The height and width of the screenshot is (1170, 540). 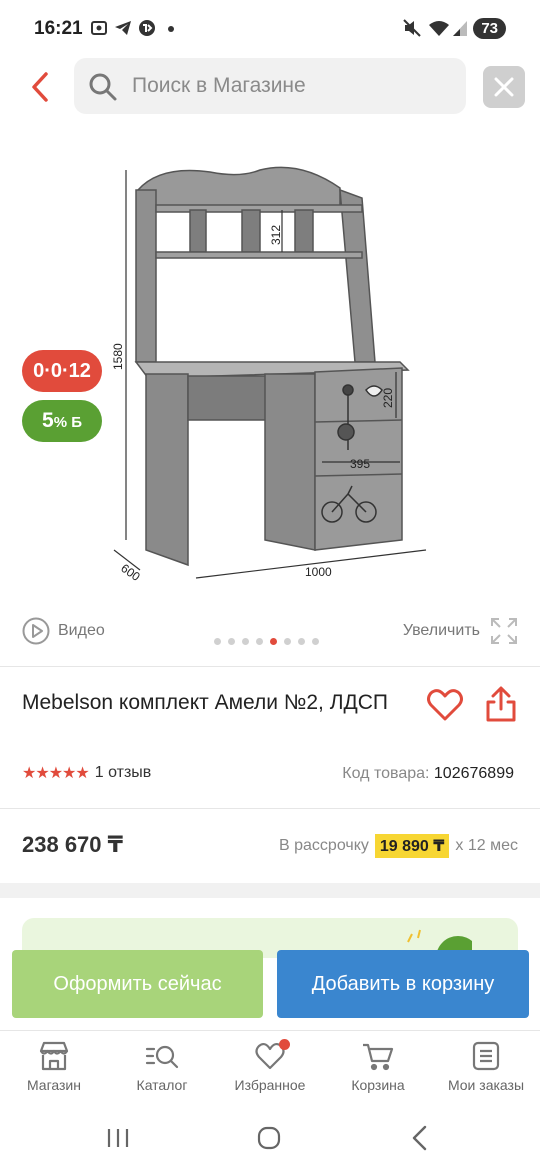 What do you see at coordinates (318, 572) in the screenshot?
I see `dim-width-label: 1000` at bounding box center [318, 572].